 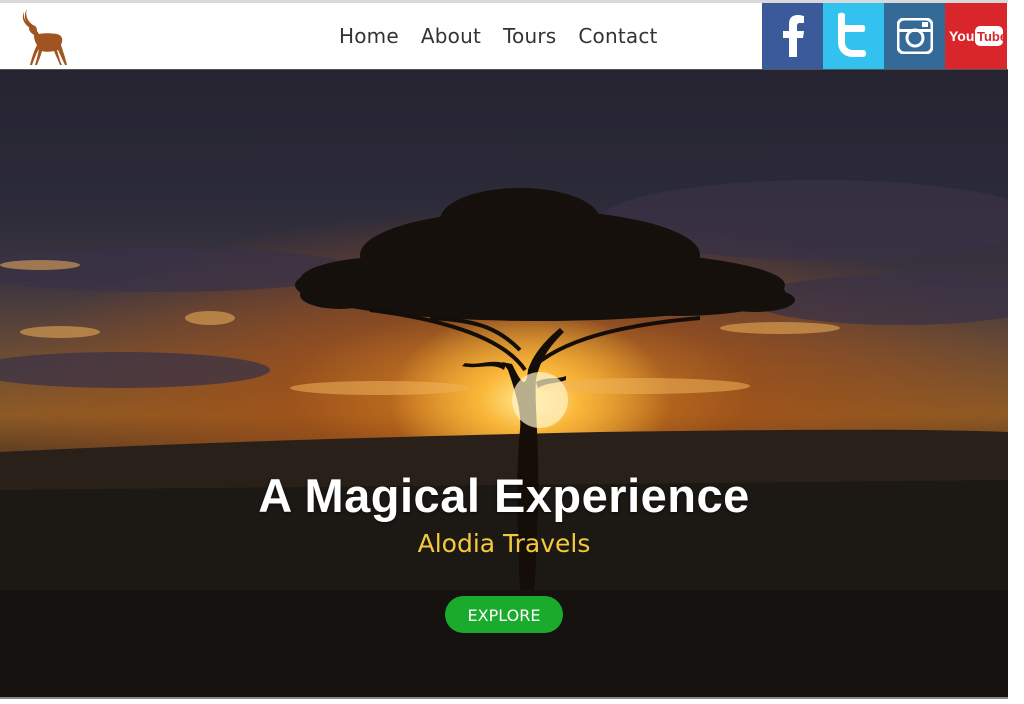 I want to click on svg-text: You, so click(x=961, y=36).